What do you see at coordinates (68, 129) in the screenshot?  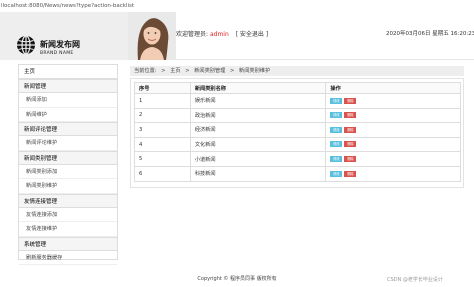 I see `sidebar-group-comments: 新闻评论管理` at bounding box center [68, 129].